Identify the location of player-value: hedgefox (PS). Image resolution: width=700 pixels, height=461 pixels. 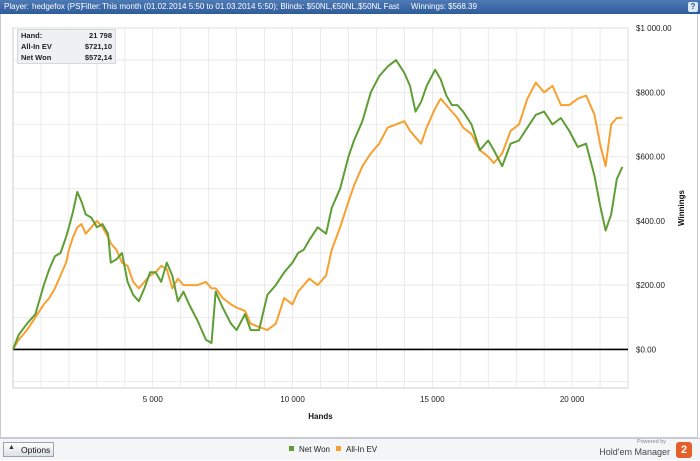
(58, 6).